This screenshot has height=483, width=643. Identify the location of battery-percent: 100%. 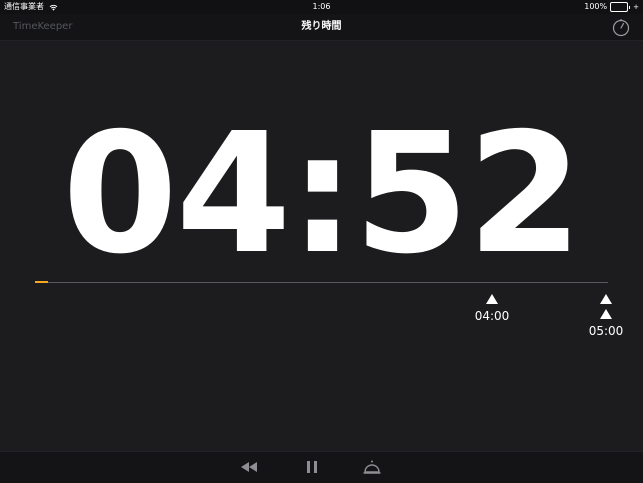
(596, 6).